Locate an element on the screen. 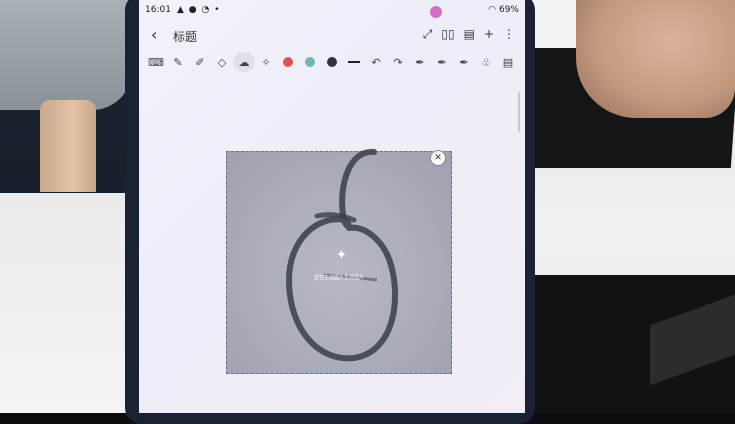  highlighter-icon: ✐ is located at coordinates (200, 62).